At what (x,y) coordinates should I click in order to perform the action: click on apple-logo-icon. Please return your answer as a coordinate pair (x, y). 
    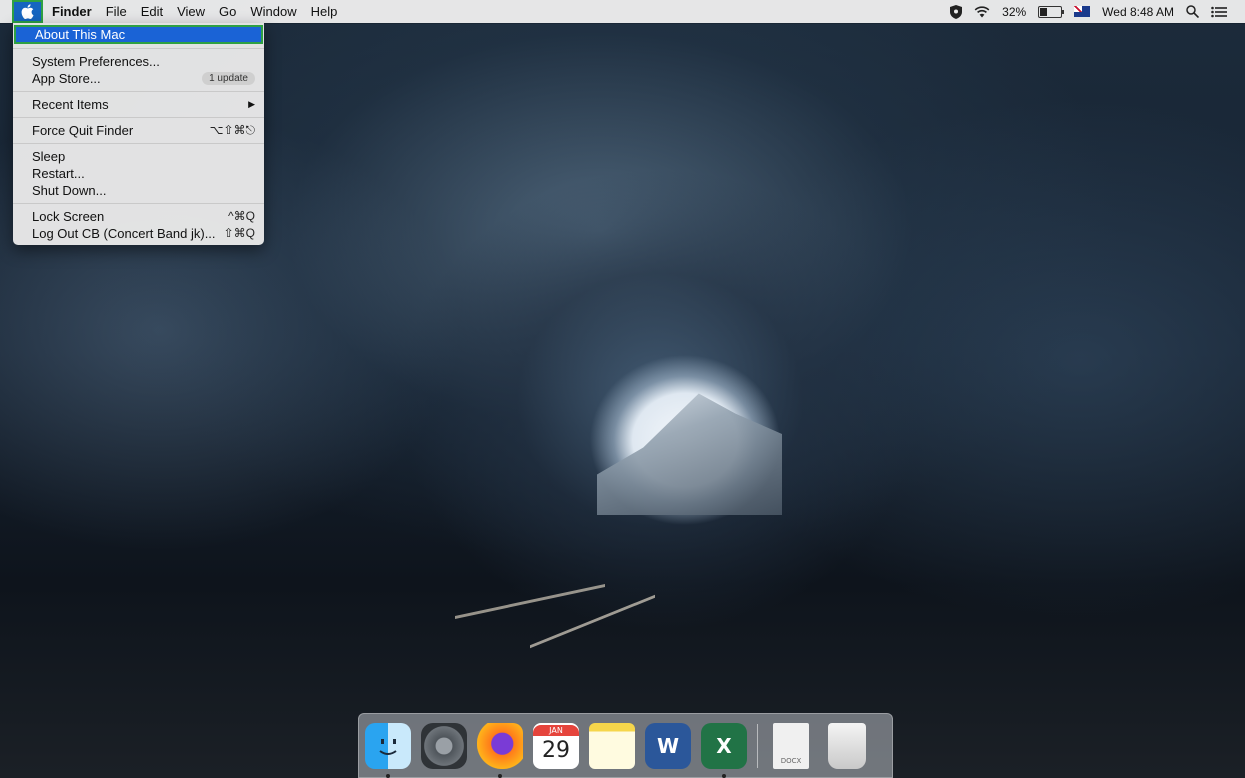
    Looking at the image, I should click on (27, 11).